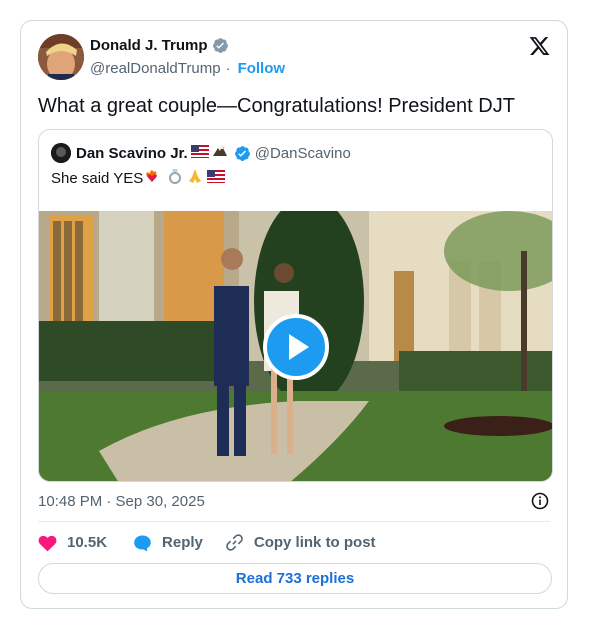 Image resolution: width=589 pixels, height=631 pixels. I want to click on reply-label: Reply, so click(182, 542).